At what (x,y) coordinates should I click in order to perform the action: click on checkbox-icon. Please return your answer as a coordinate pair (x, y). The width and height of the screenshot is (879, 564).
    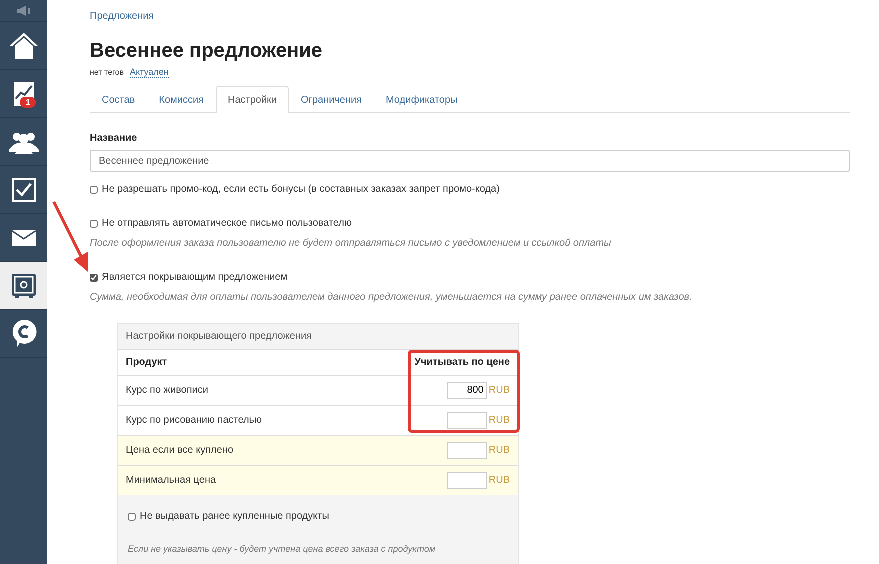
    Looking at the image, I should click on (24, 190).